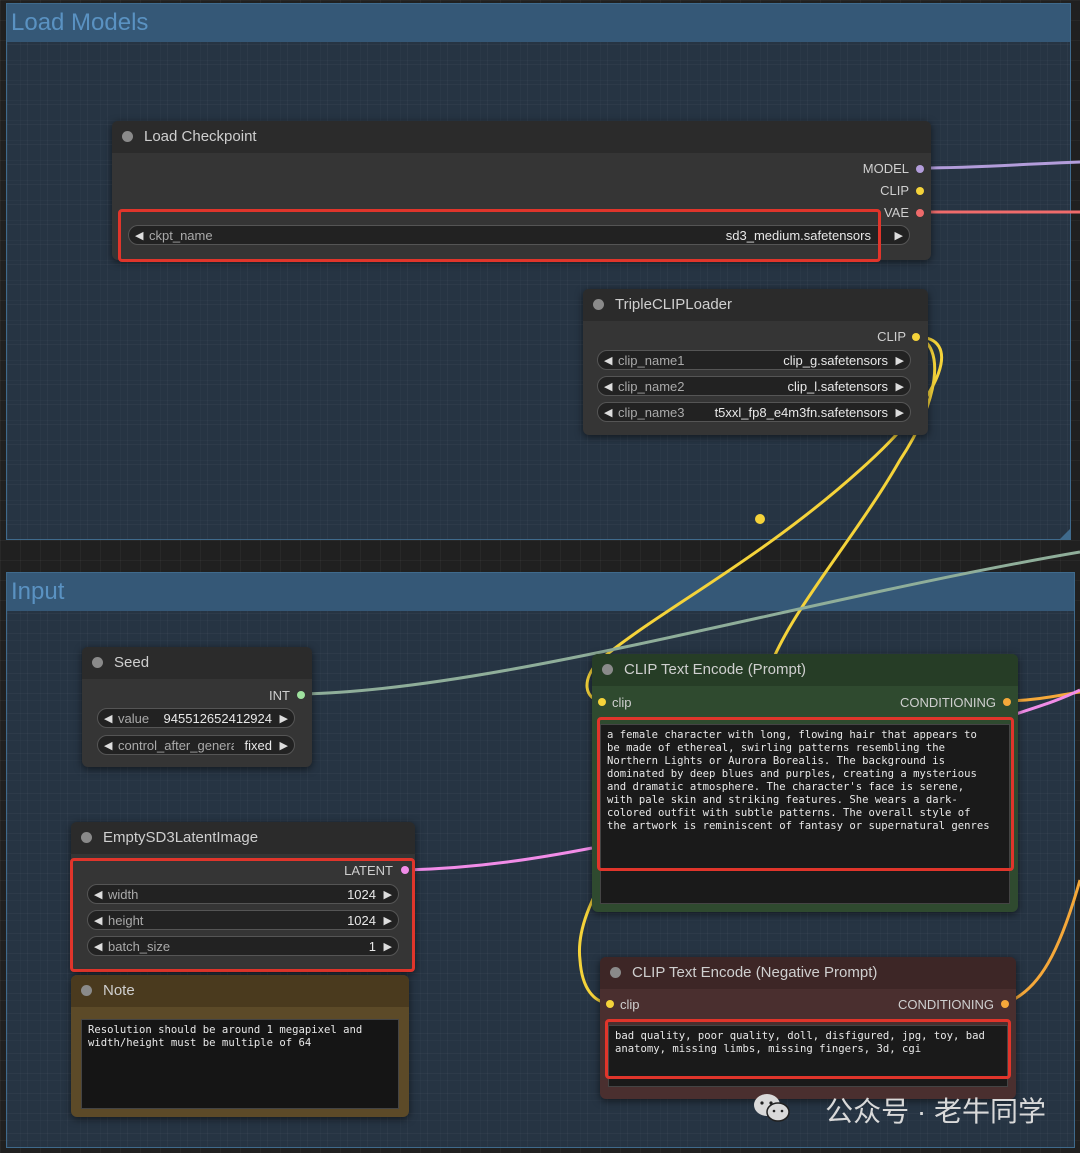 Image resolution: width=1080 pixels, height=1153 pixels. What do you see at coordinates (197, 663) in the screenshot?
I see `node-header: Seed` at bounding box center [197, 663].